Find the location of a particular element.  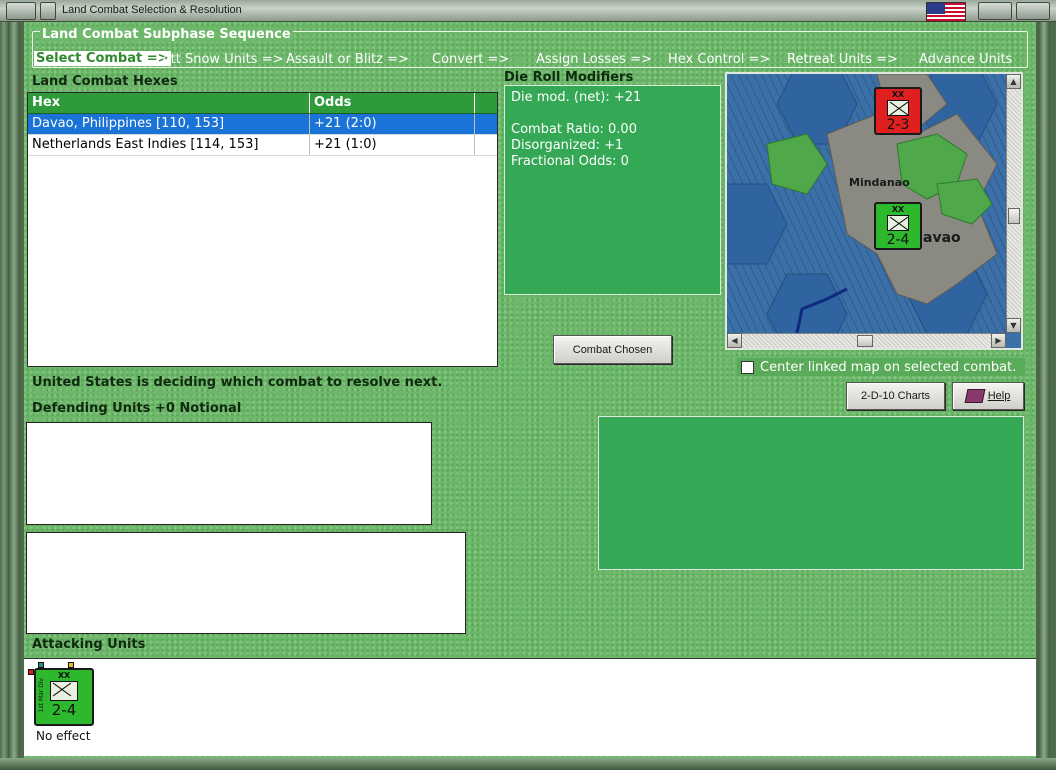

table-header: Hex Odds is located at coordinates (262, 103).